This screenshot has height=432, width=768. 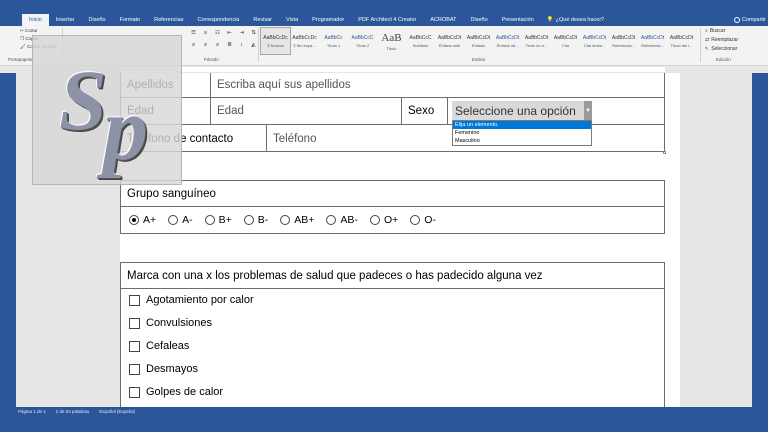 What do you see at coordinates (180, 220) in the screenshot?
I see `radio-a-minus: A-` at bounding box center [180, 220].